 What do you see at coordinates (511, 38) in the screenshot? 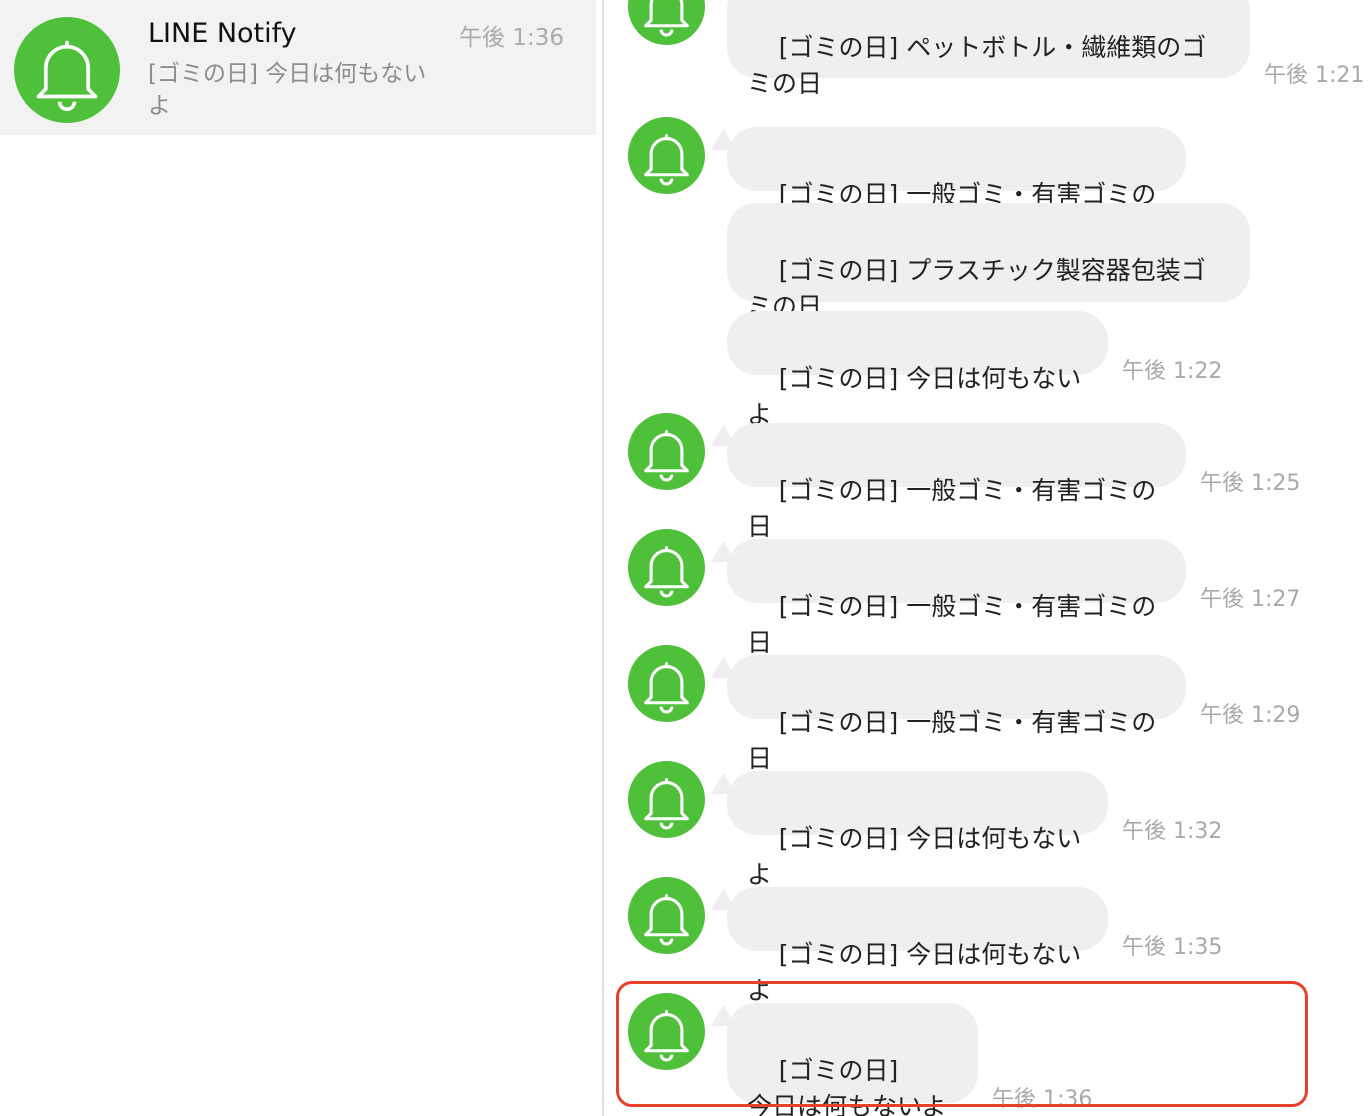
I see `chat-time: 午後 1:36` at bounding box center [511, 38].